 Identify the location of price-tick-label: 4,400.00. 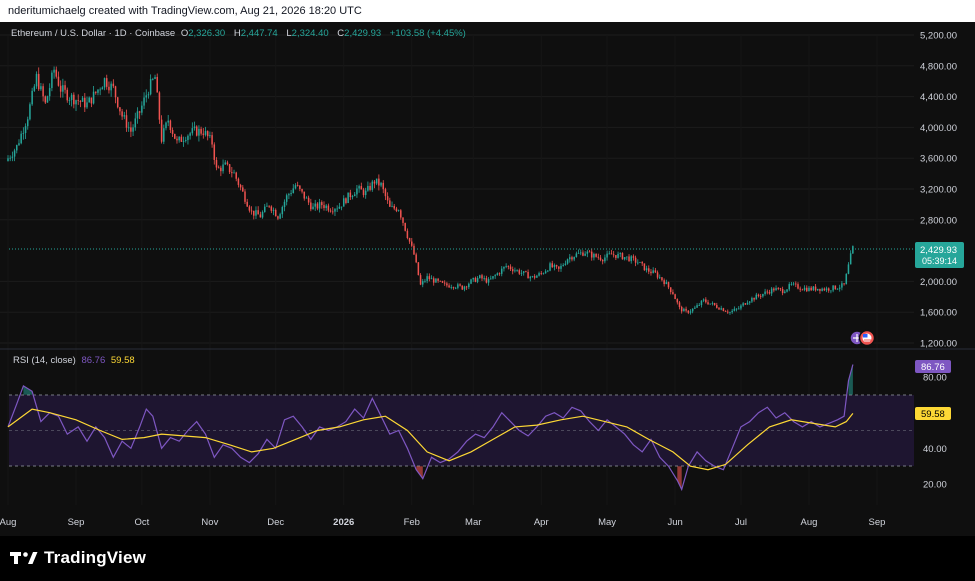
(938, 97).